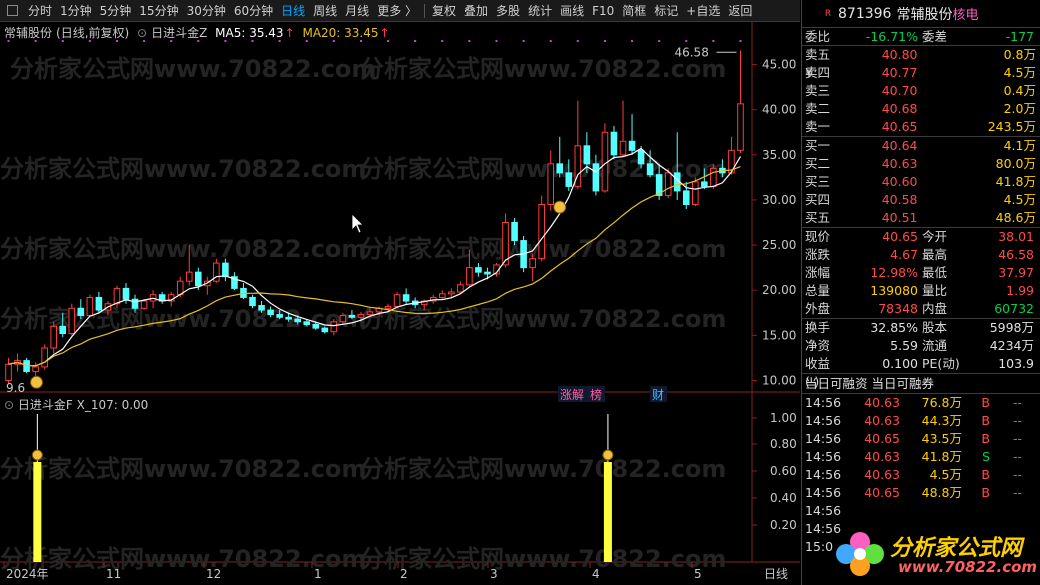  I want to click on indicator-icon: ⊙, so click(142, 33).